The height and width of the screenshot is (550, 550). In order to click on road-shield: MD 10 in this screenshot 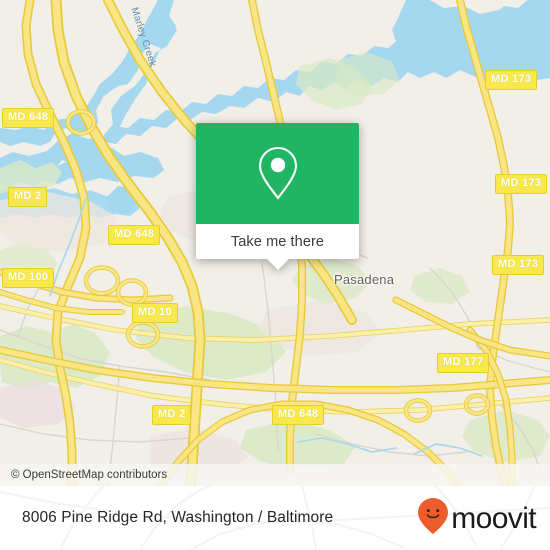, I will do `click(155, 313)`.